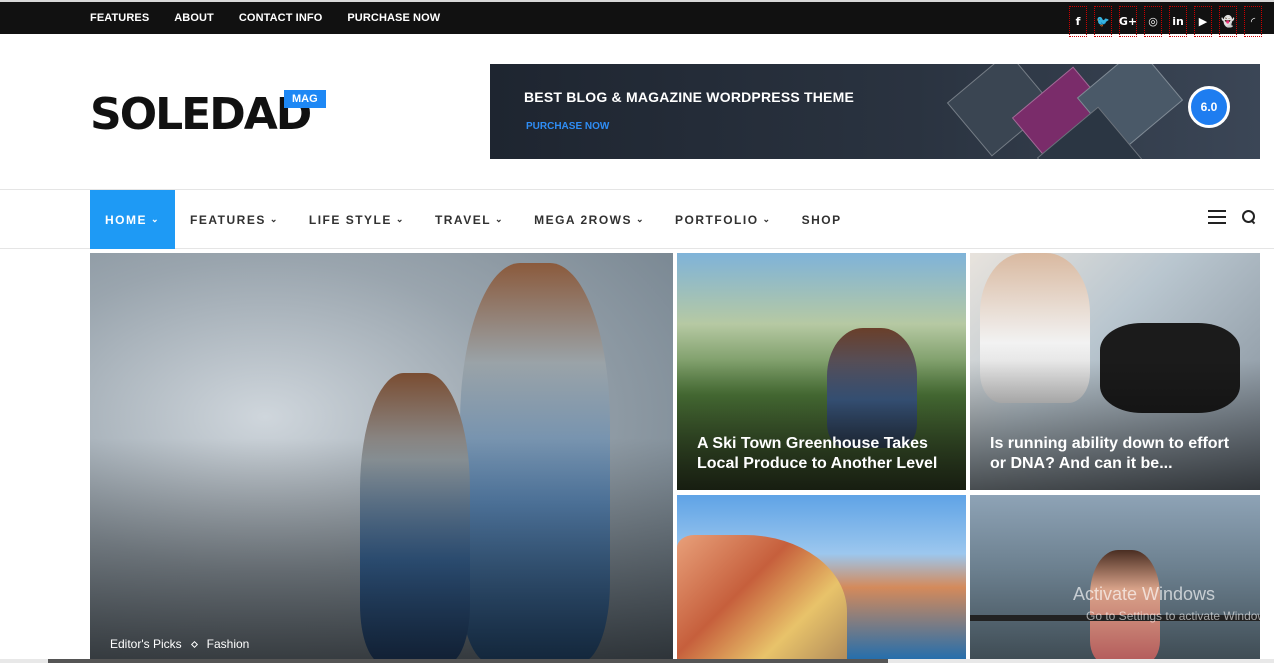  I want to click on facebook-icon: f, so click(1078, 21).